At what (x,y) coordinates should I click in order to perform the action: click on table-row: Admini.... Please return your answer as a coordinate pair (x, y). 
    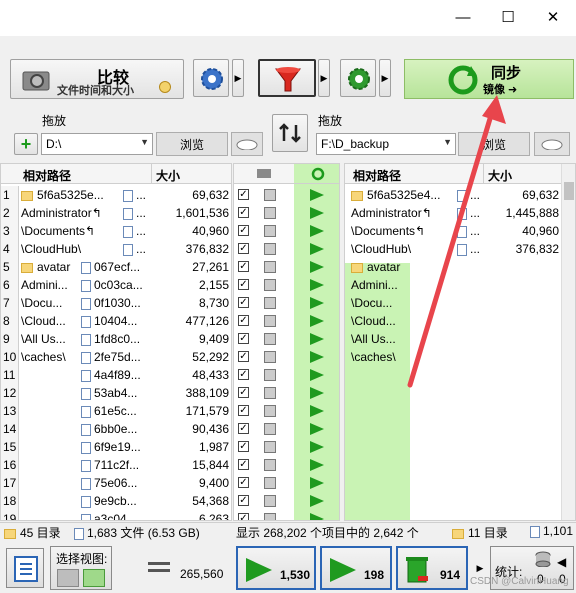
    Looking at the image, I should click on (460, 285).